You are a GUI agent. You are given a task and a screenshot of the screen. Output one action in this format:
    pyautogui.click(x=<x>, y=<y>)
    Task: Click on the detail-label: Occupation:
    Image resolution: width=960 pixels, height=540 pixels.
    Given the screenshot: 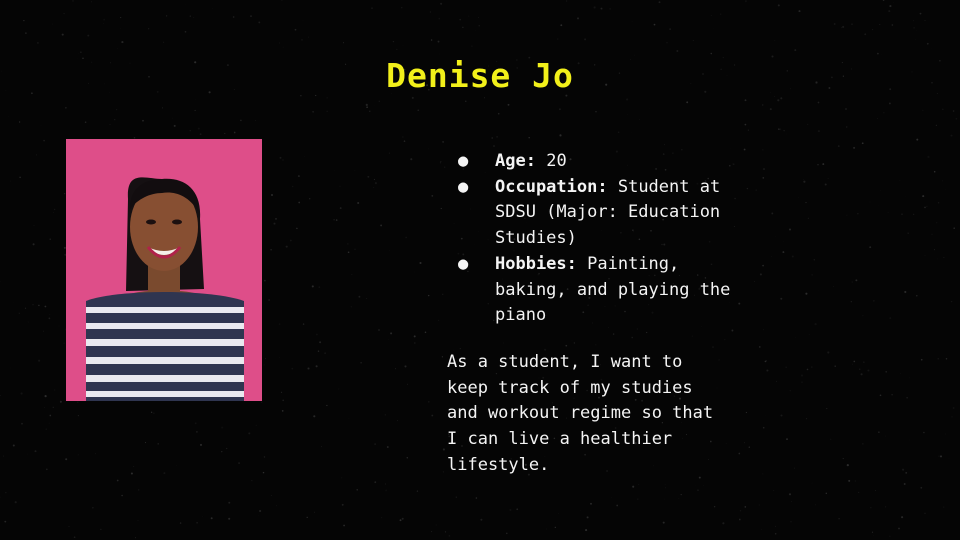 What is the action you would take?
    pyautogui.click(x=551, y=186)
    